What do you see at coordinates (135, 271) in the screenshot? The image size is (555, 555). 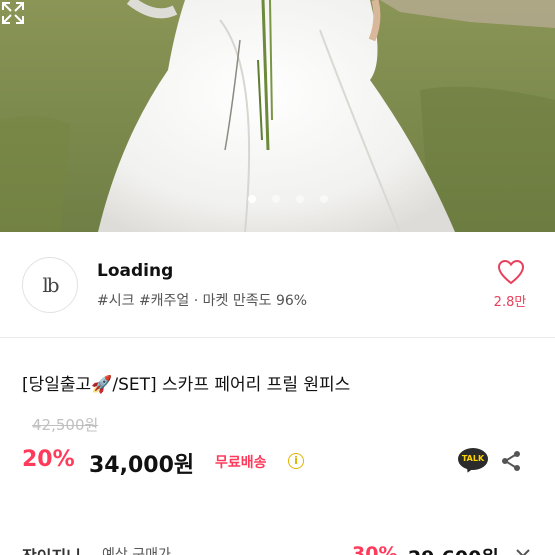 I see `shop-name: Loading` at bounding box center [135, 271].